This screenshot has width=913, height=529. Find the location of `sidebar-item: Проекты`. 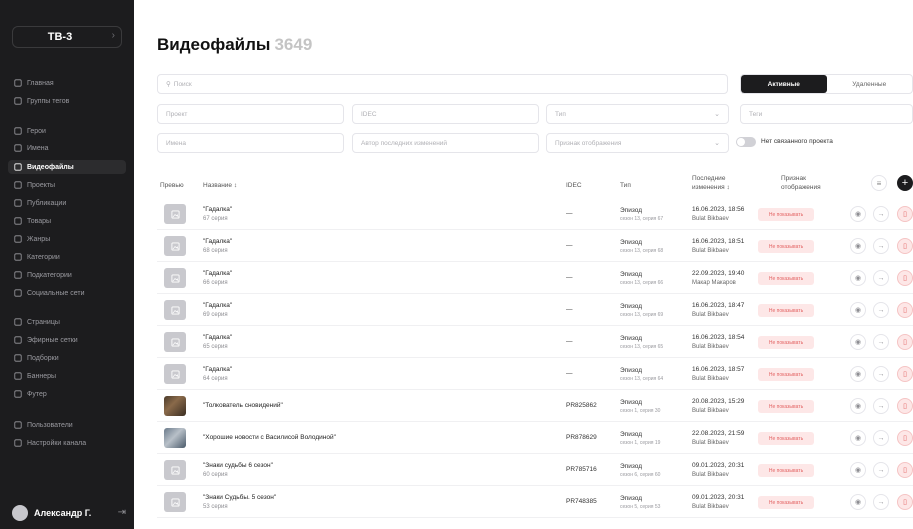

sidebar-item: Проекты is located at coordinates (67, 185).